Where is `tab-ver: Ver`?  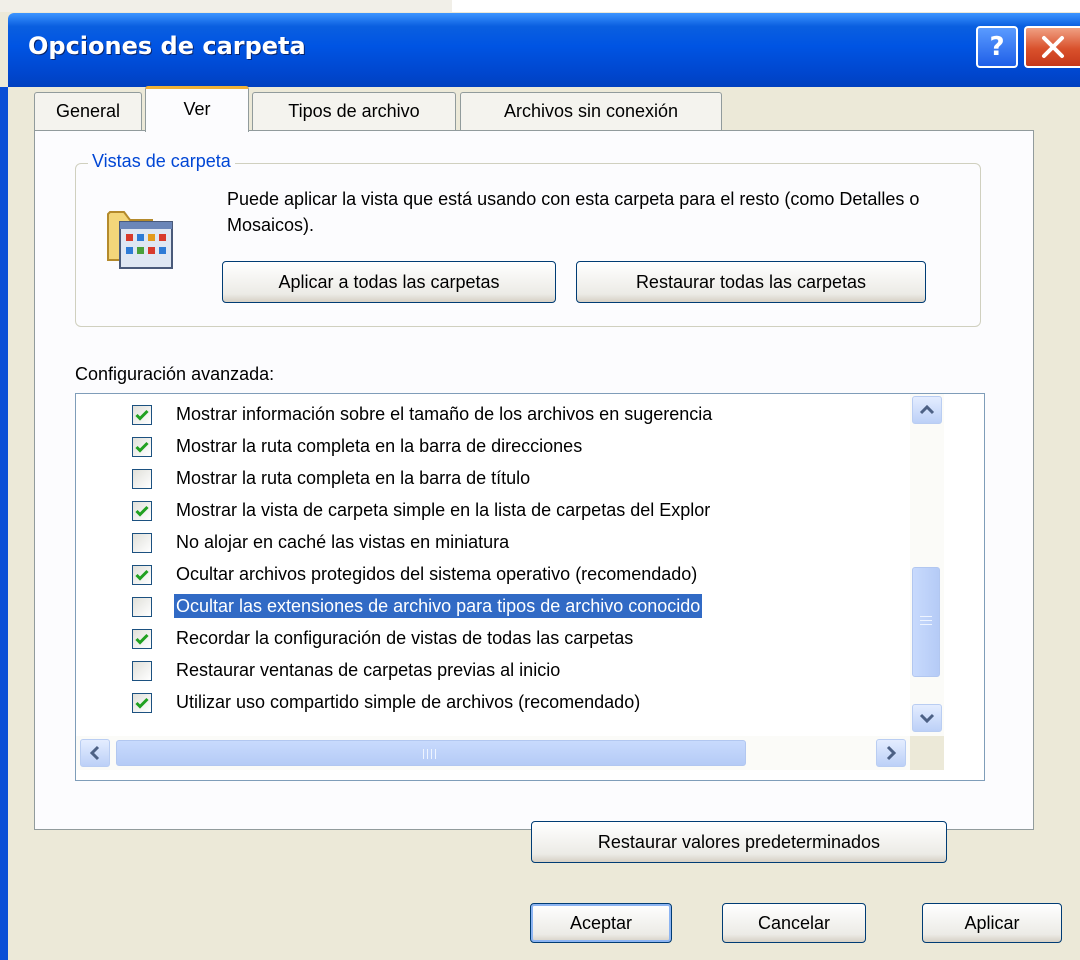
tab-ver: Ver is located at coordinates (197, 109).